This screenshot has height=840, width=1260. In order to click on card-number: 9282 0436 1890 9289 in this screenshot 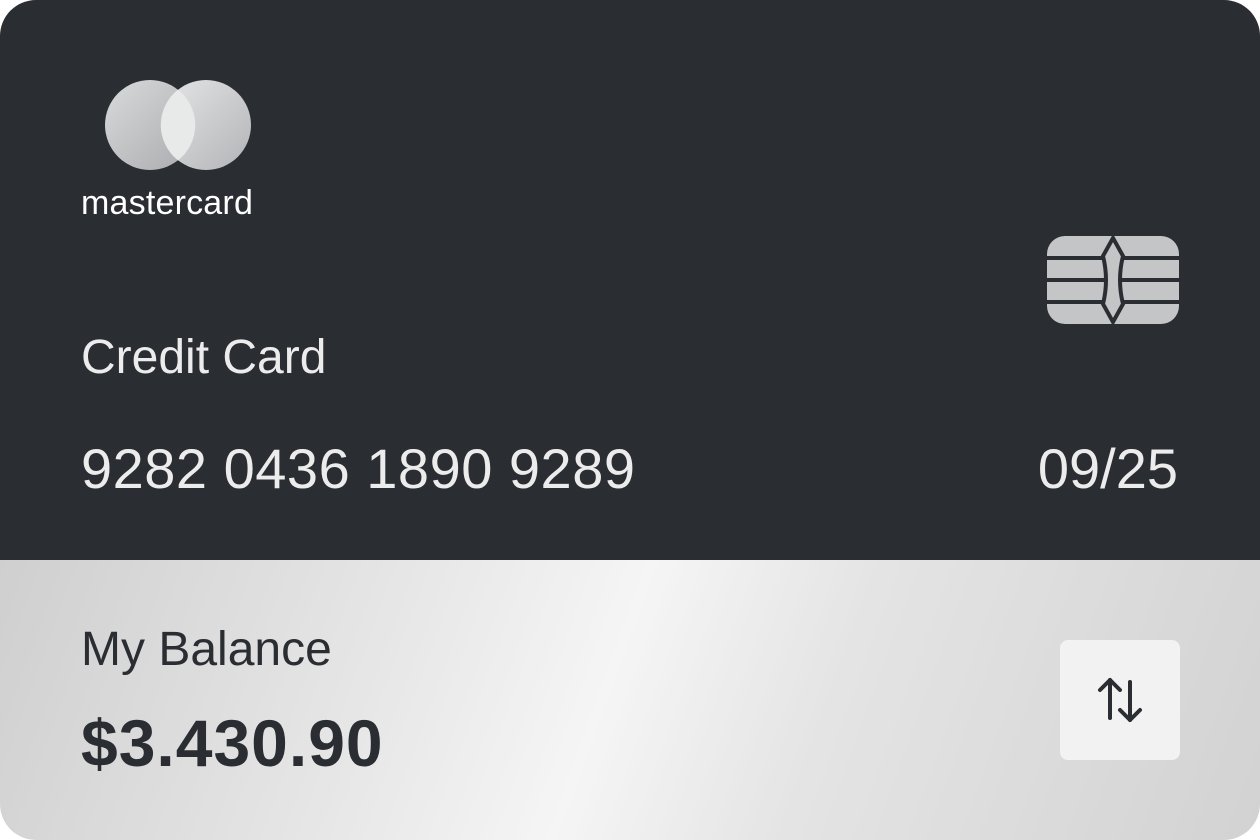, I will do `click(358, 468)`.